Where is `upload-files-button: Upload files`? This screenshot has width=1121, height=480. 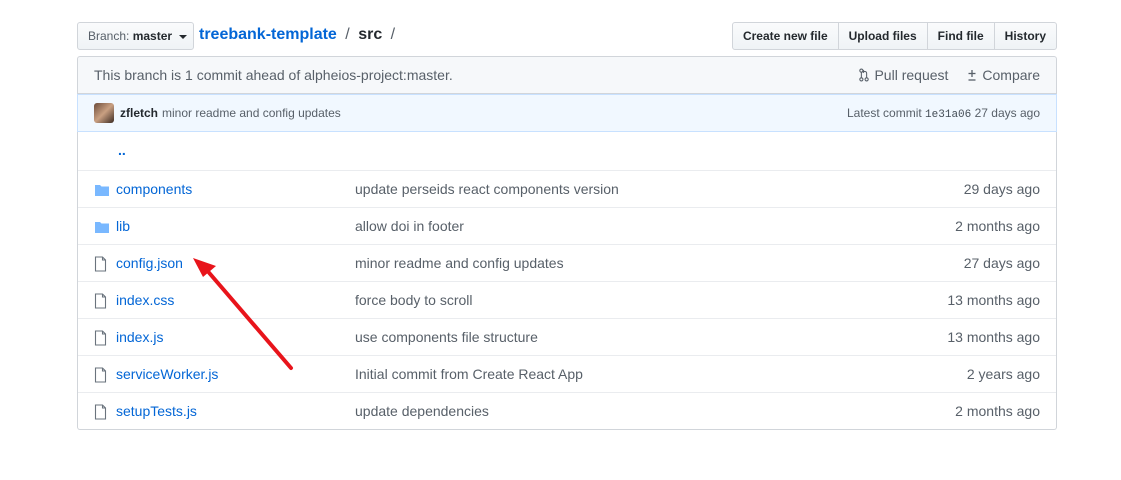 upload-files-button: Upload files is located at coordinates (882, 36).